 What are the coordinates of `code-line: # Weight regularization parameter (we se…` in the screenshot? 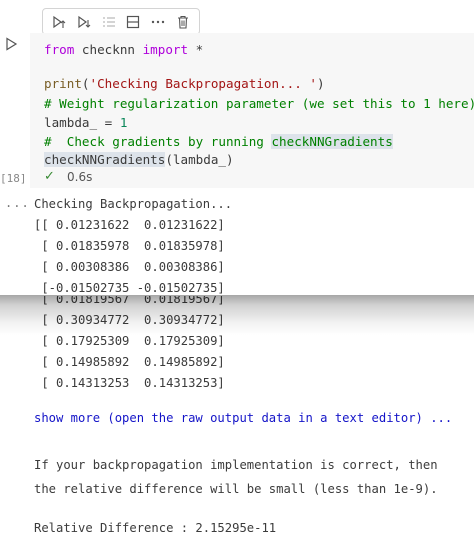 It's located at (259, 103).